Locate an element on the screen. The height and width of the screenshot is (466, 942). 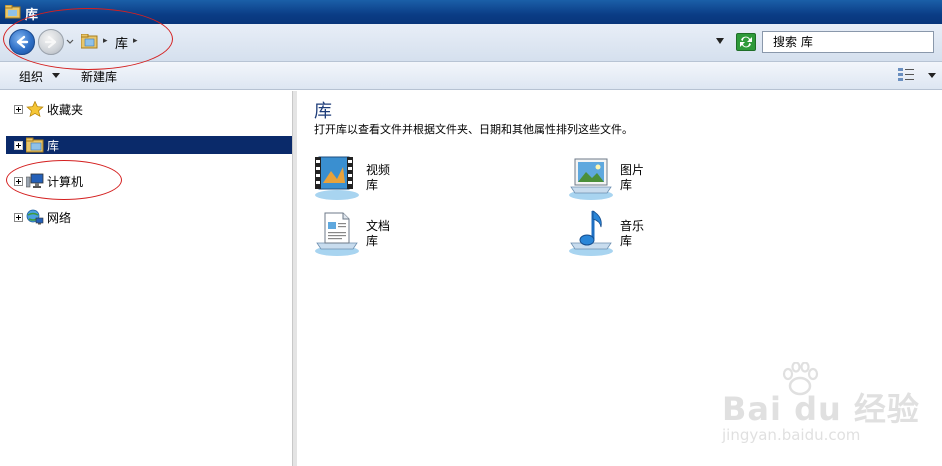
library-item-videos: 视频 库 is located at coordinates (393, 177).